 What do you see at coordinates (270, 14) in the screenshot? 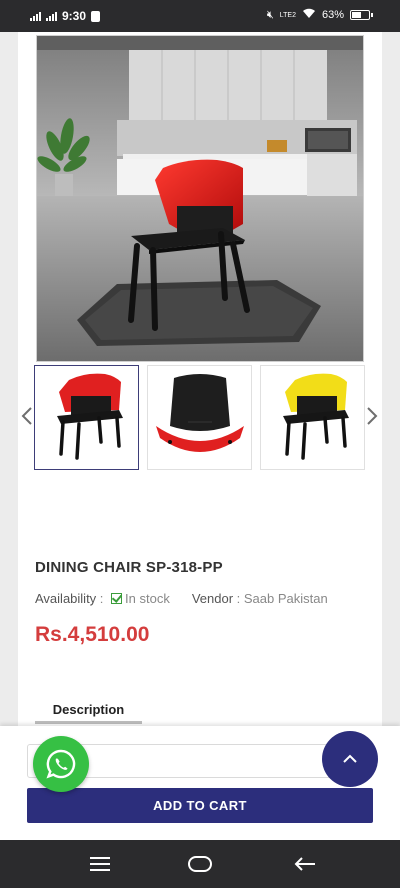
I see `mute-icon: 🔇︎` at bounding box center [270, 14].